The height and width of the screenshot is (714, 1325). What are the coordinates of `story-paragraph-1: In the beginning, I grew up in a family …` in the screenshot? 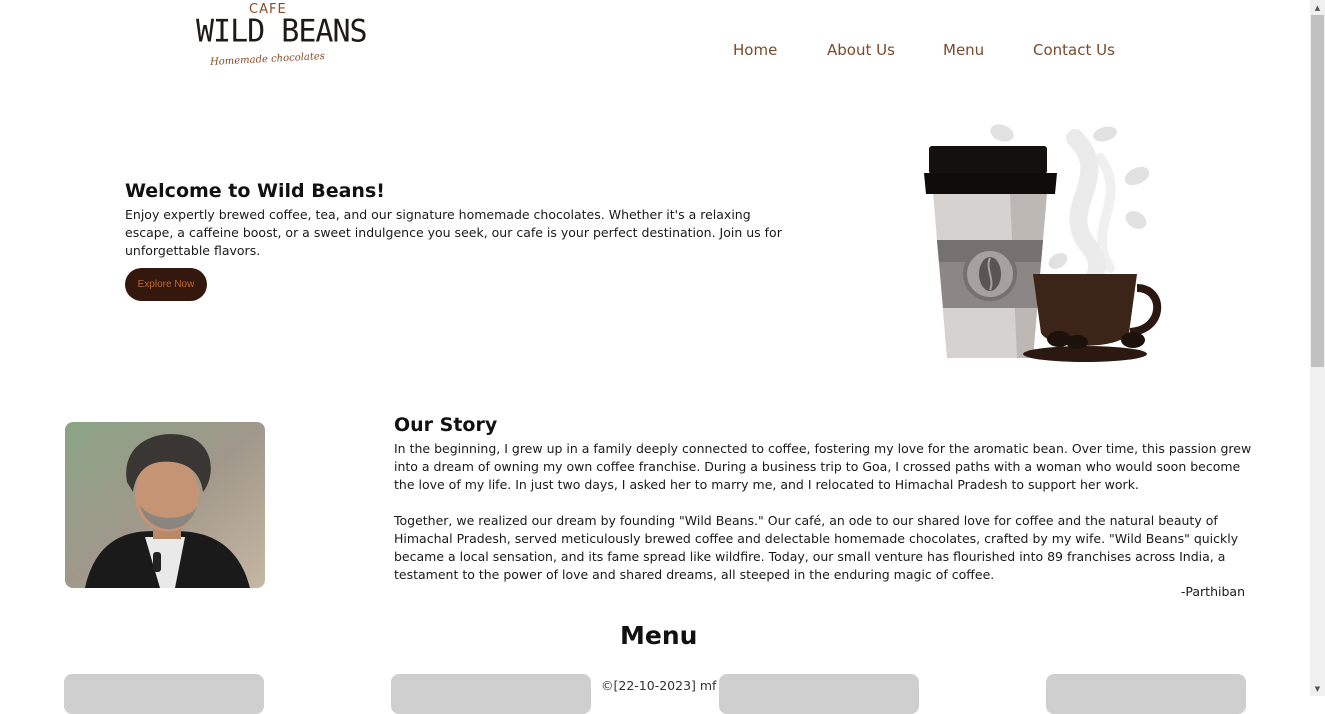 It's located at (823, 466).